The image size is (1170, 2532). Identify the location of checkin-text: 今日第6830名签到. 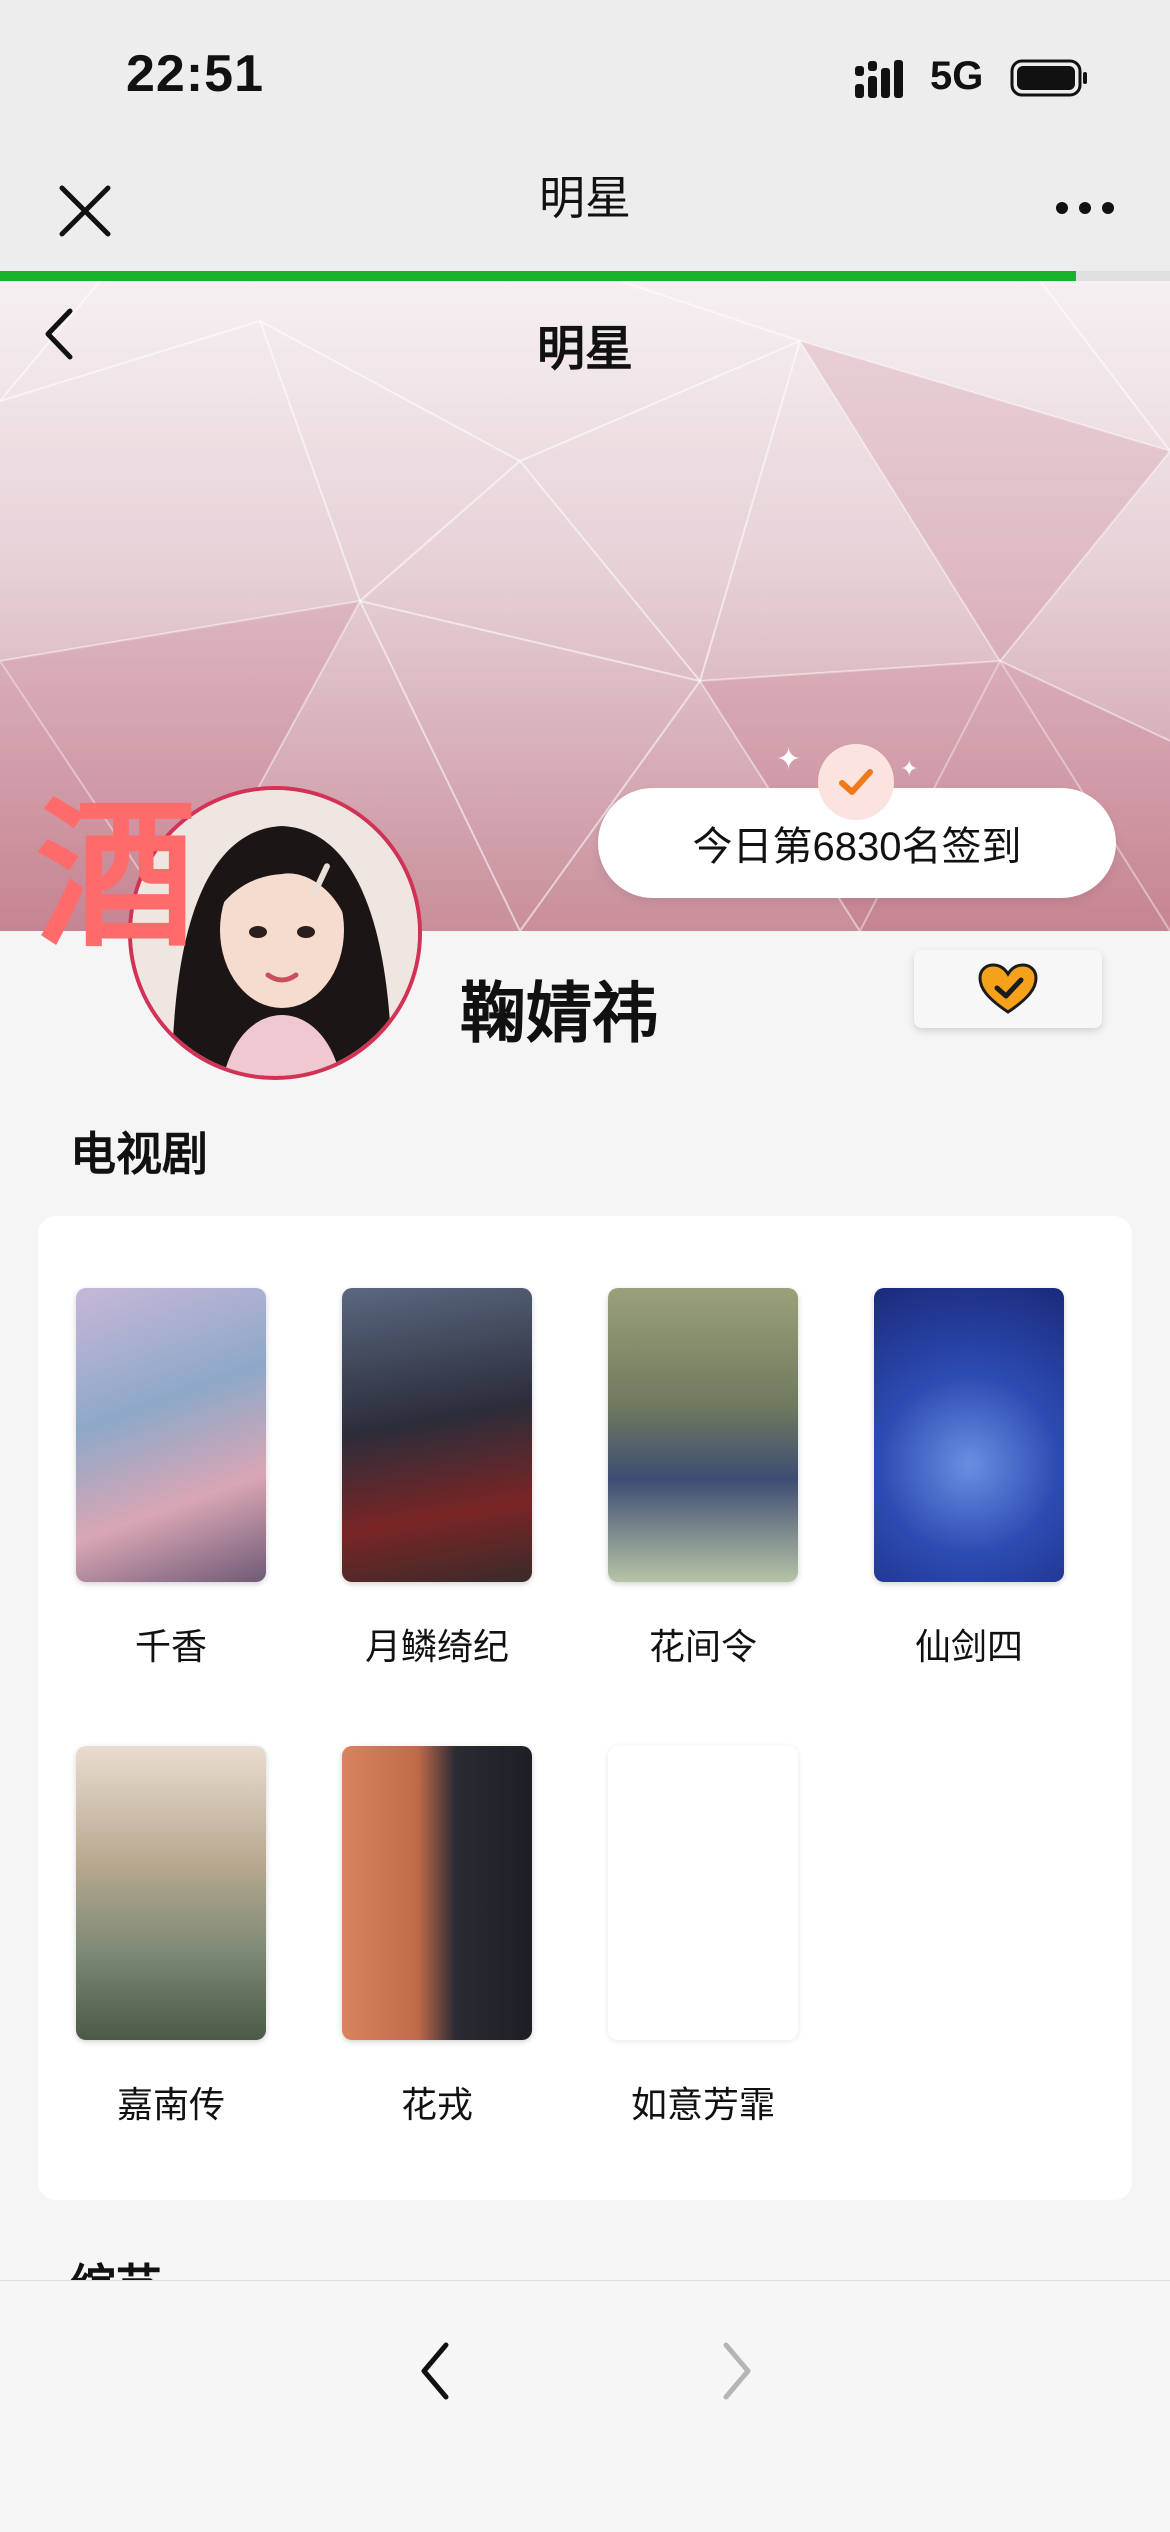
(857, 847).